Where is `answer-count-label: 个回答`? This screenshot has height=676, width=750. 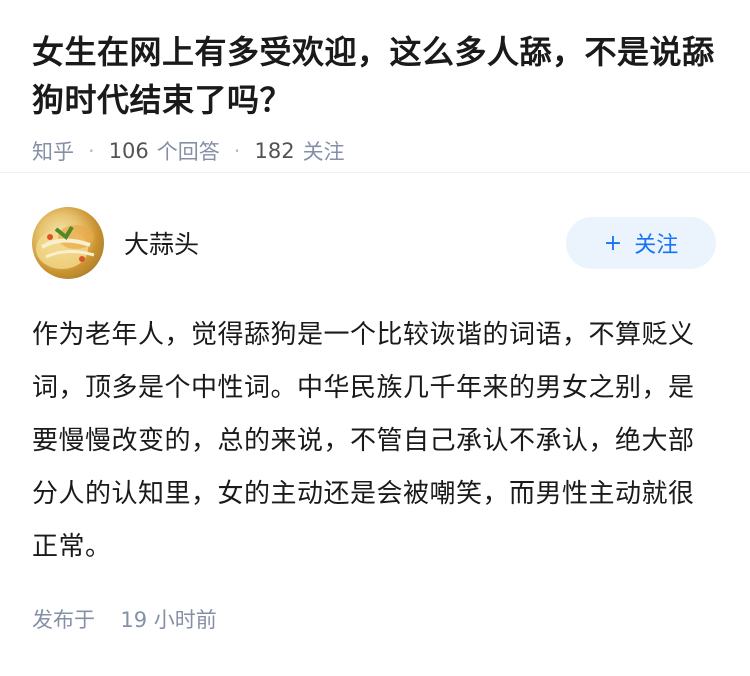 answer-count-label: 个回答 is located at coordinates (188, 152).